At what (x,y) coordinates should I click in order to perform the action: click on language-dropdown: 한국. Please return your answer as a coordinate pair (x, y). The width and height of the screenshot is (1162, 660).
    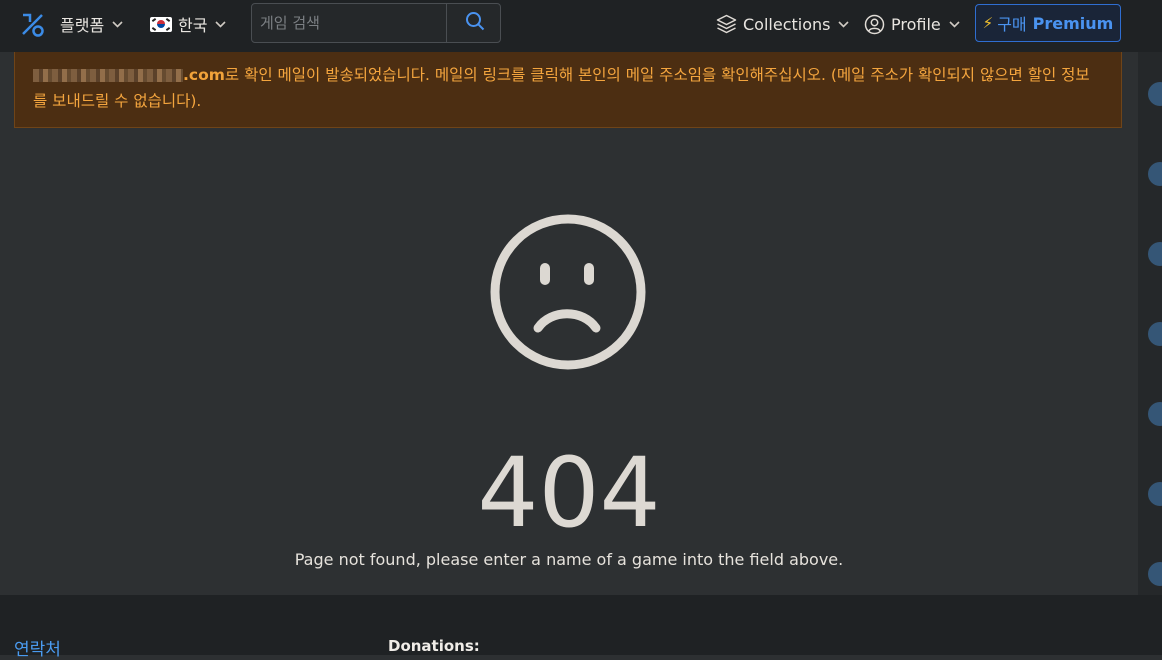
    Looking at the image, I should click on (188, 24).